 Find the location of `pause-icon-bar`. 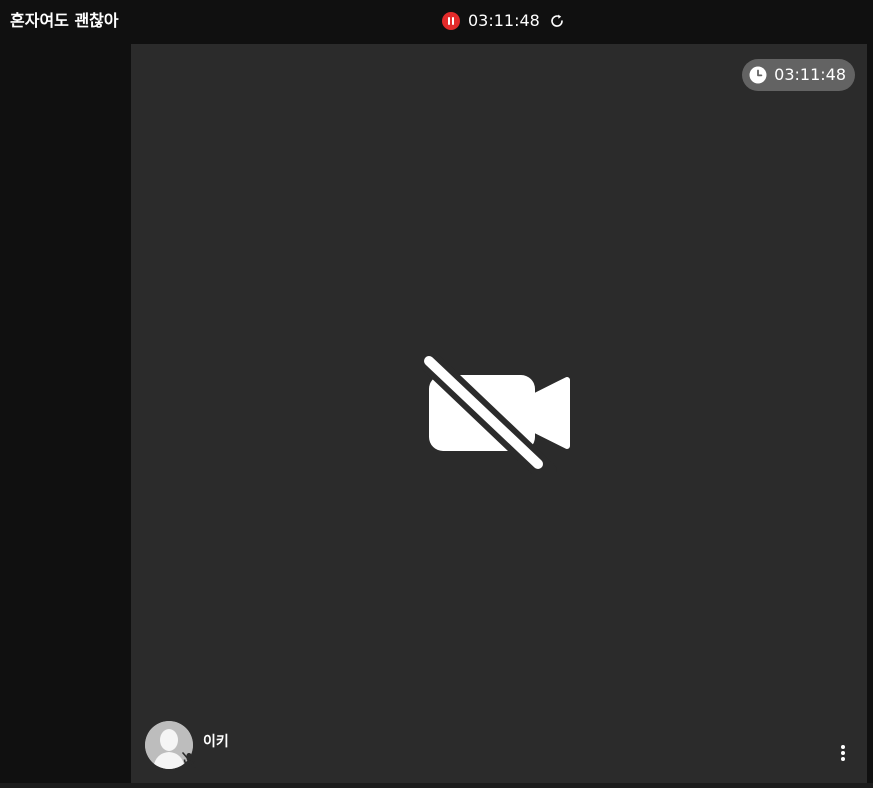

pause-icon-bar is located at coordinates (453, 21).